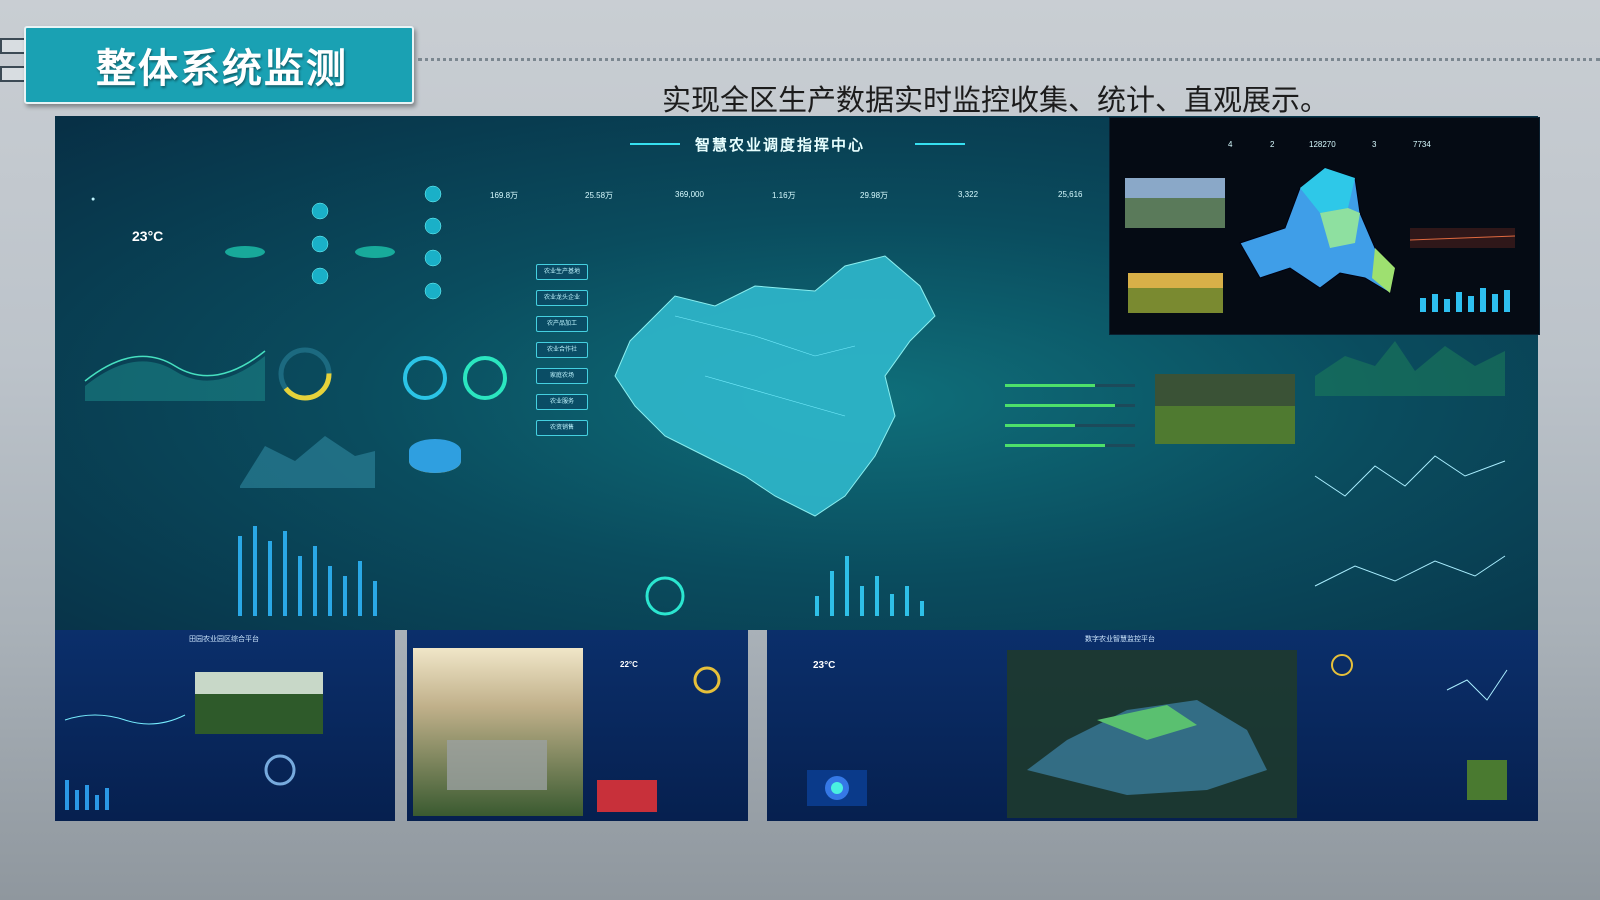 The image size is (1600, 900). What do you see at coordinates (1320, 240) in the screenshot?
I see `inset-decoration` at bounding box center [1320, 240].